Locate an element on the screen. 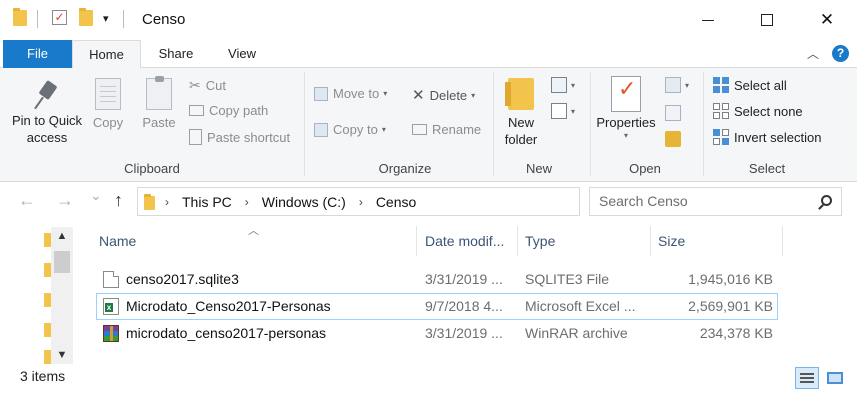  minimize-button is located at coordinates (708, 20).